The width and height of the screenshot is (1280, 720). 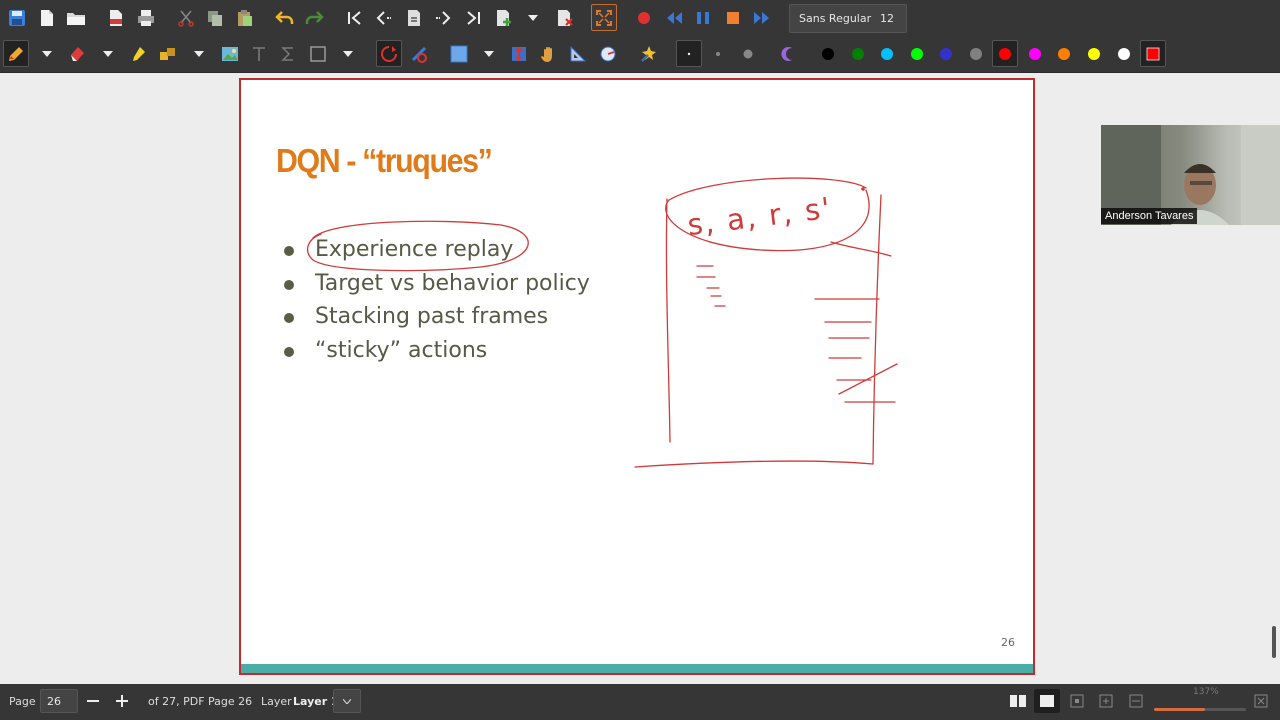 I want to click on insert-page-icon, so click(x=504, y=18).